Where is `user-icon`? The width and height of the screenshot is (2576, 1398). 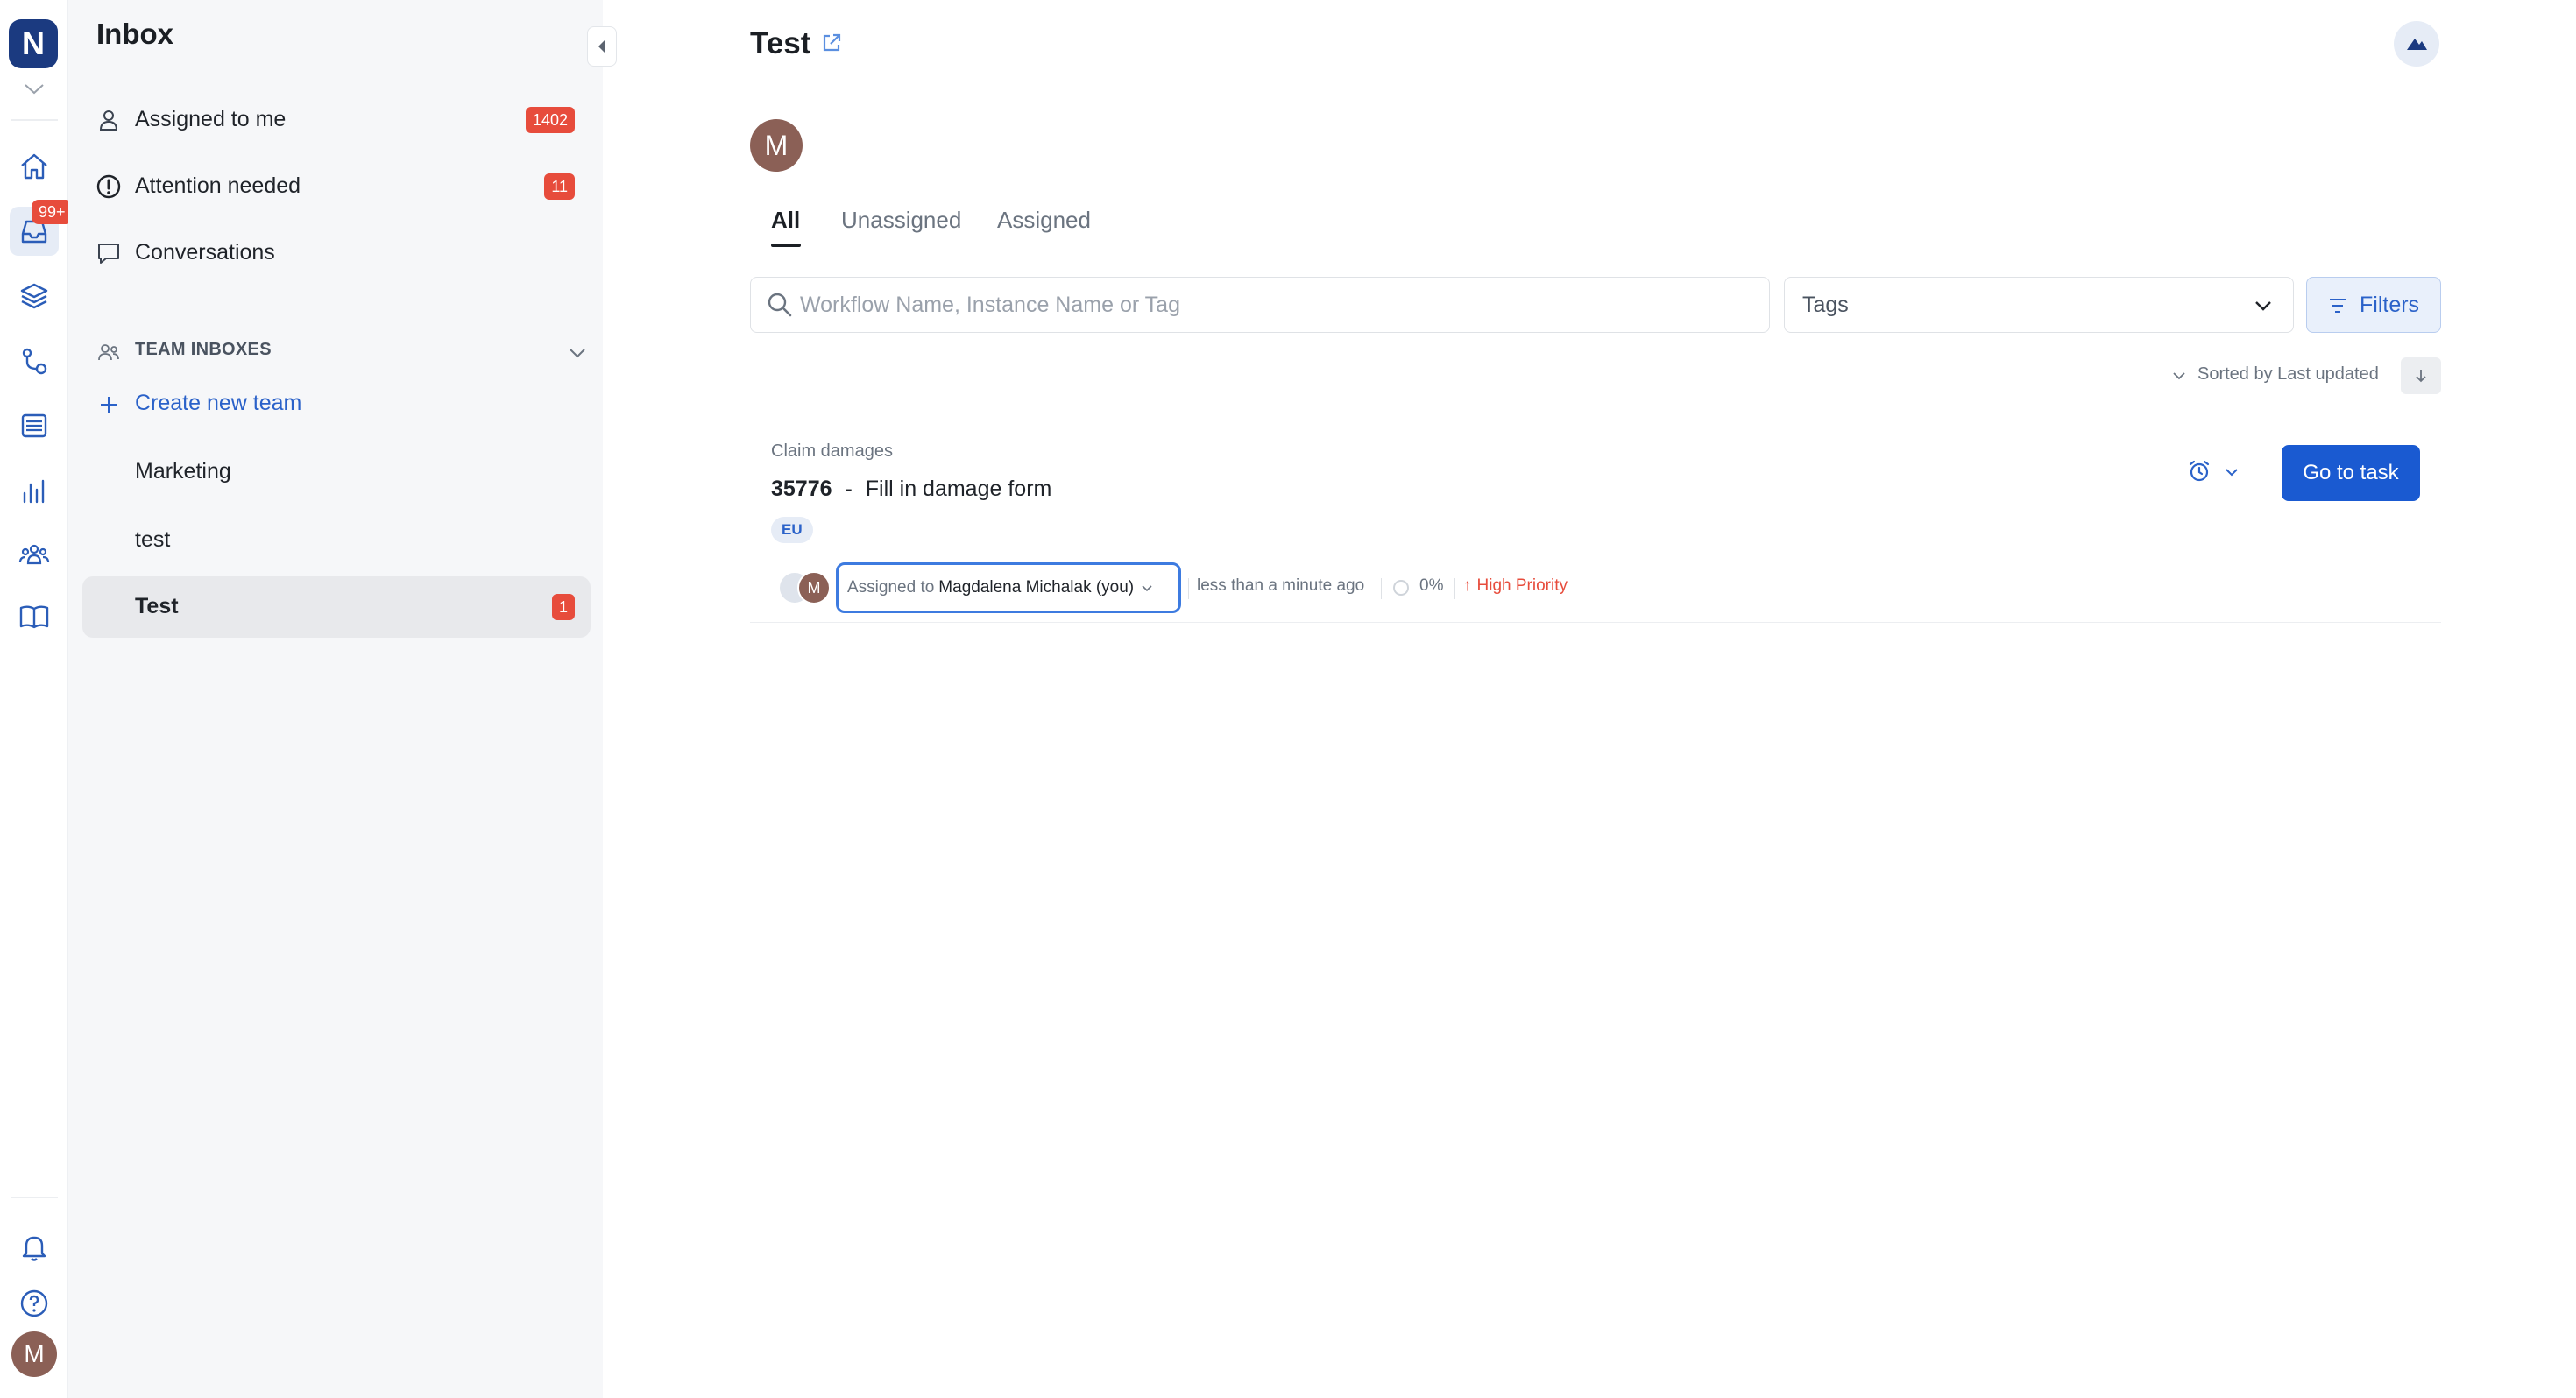
user-icon is located at coordinates (108, 120).